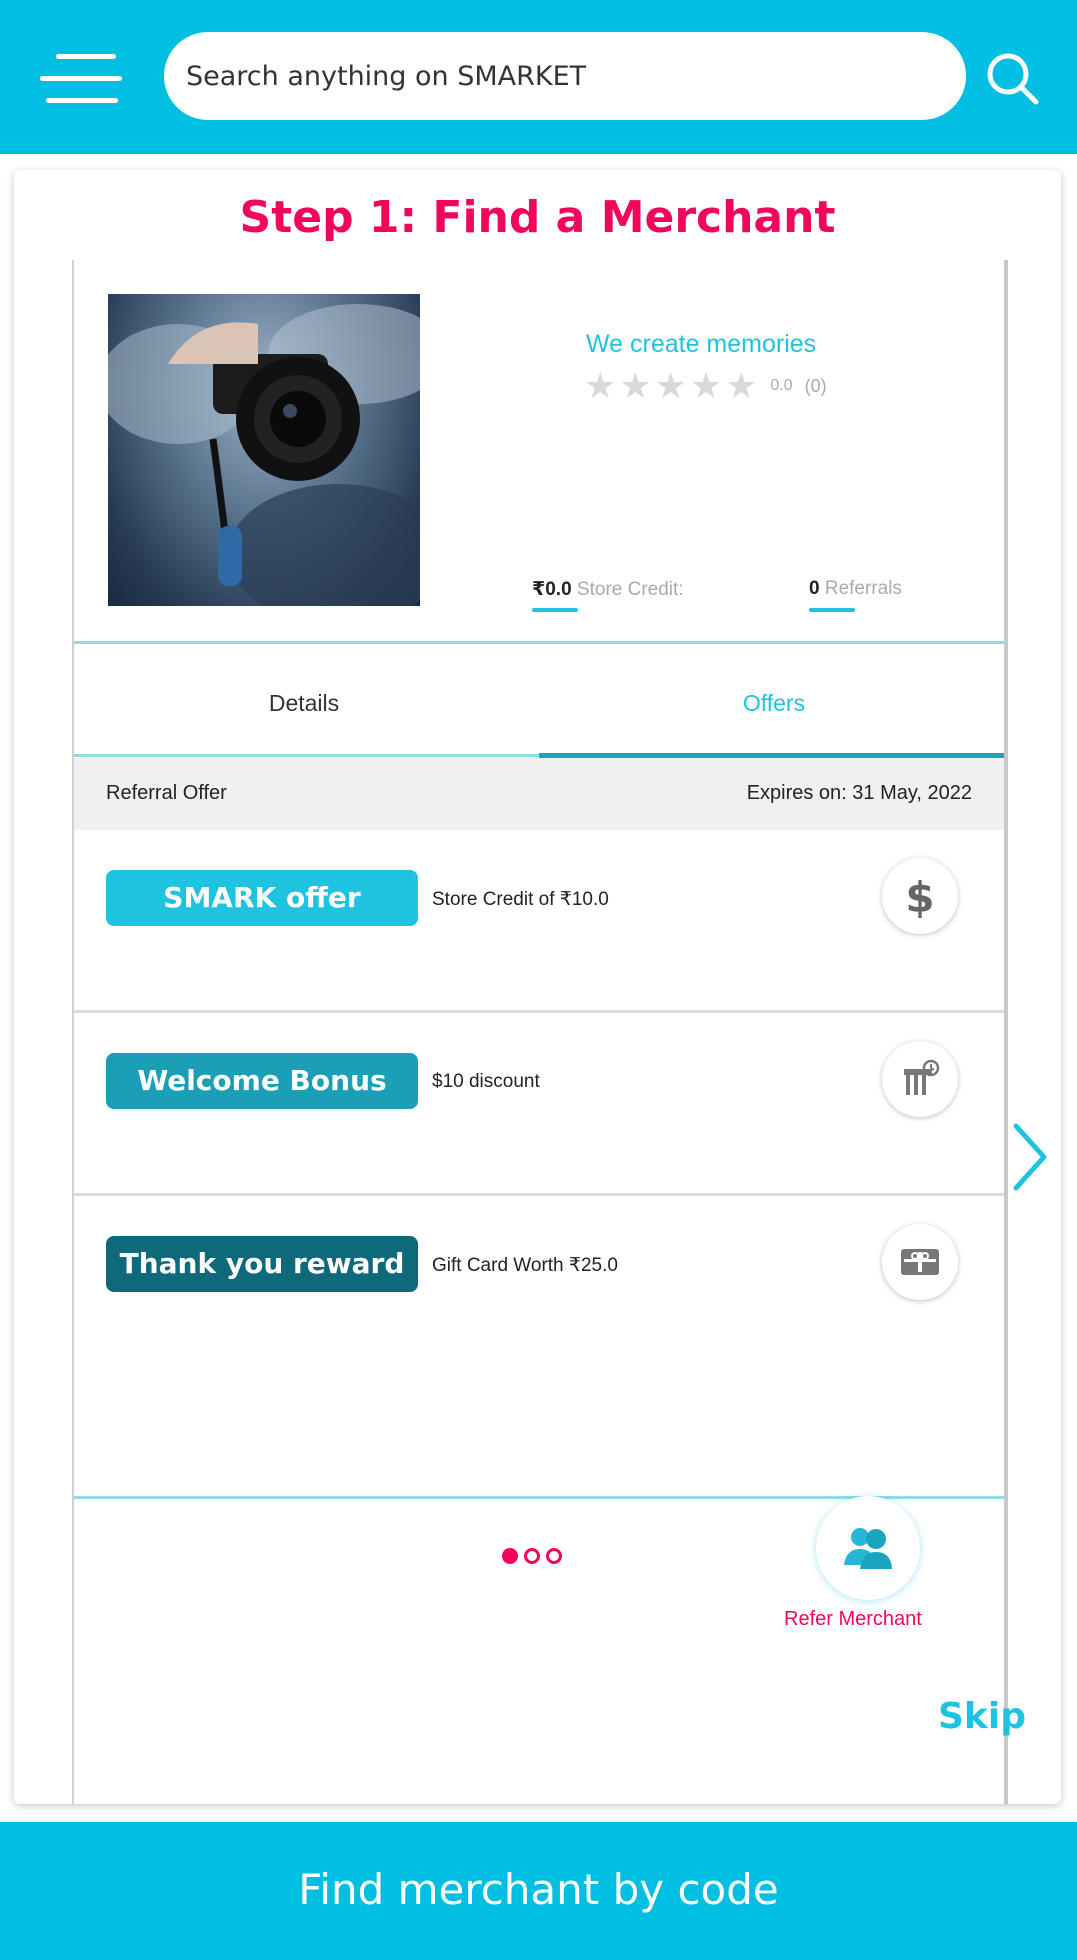 This screenshot has width=1077, height=1960. I want to click on rating-stars: ★ ★ ★ ★ ★ 0.0 (0), so click(705, 386).